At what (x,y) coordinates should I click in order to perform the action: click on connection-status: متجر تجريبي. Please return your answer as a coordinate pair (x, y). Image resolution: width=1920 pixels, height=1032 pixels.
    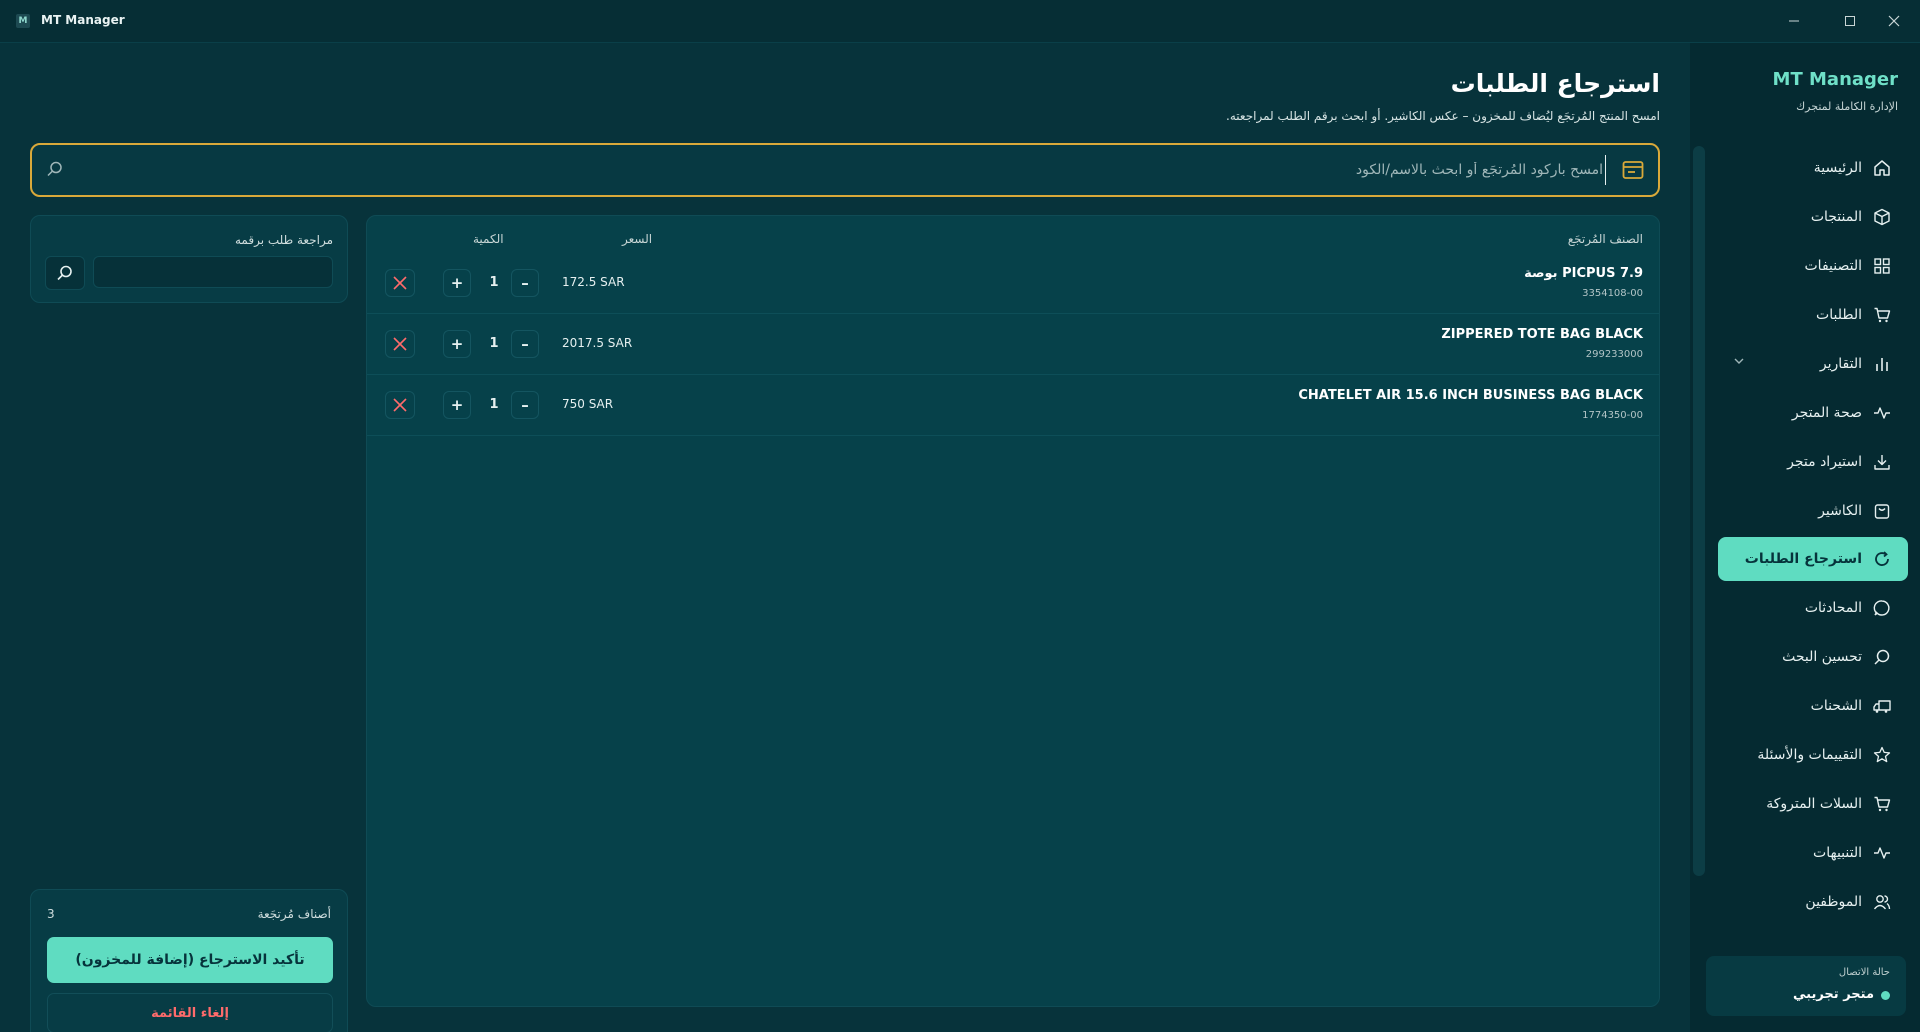
    Looking at the image, I should click on (1833, 994).